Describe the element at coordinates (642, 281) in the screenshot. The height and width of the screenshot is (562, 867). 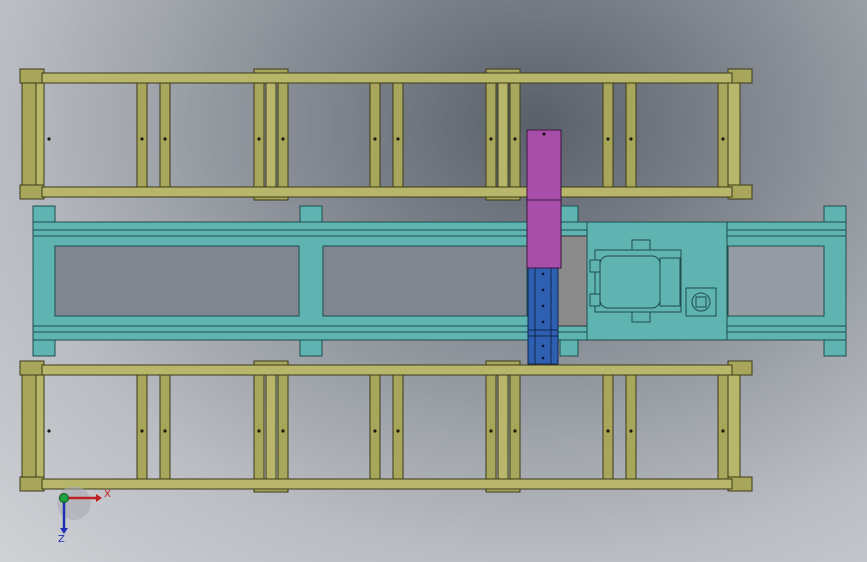
I see `carriage-assembly` at that location.